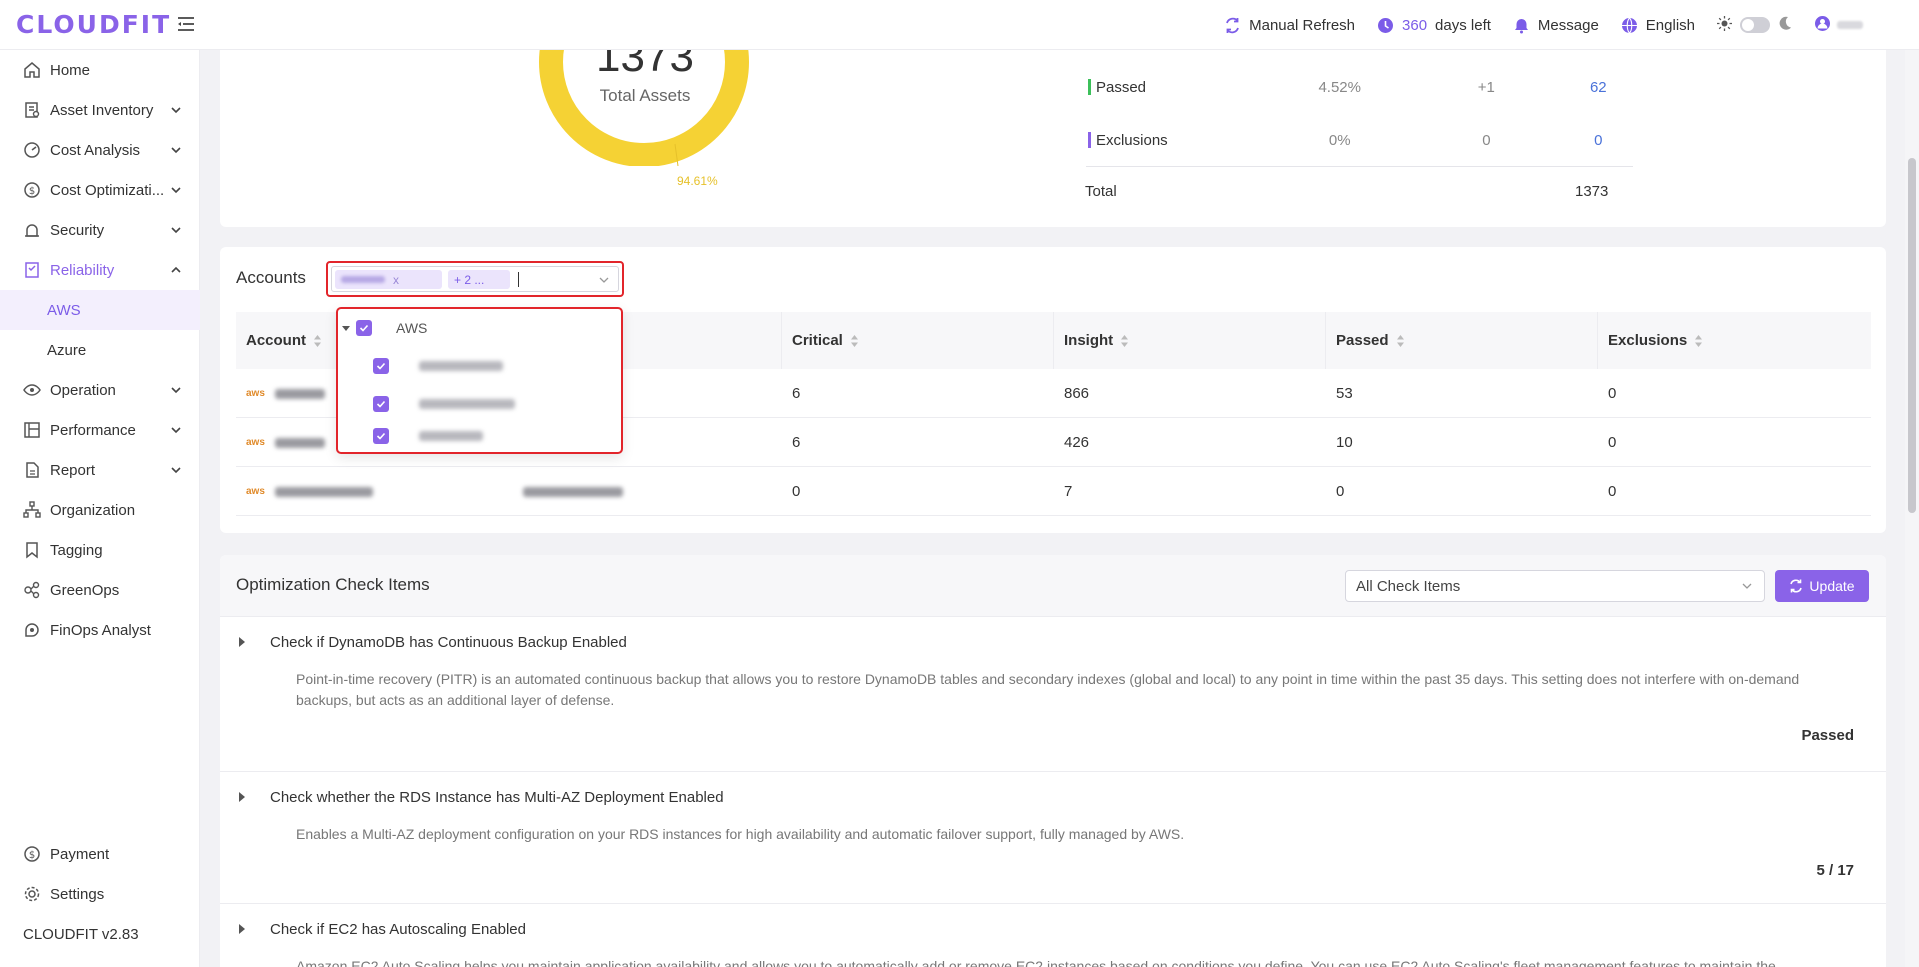 The image size is (1919, 967). I want to click on dropdown-group-aws: AWS, so click(479, 328).